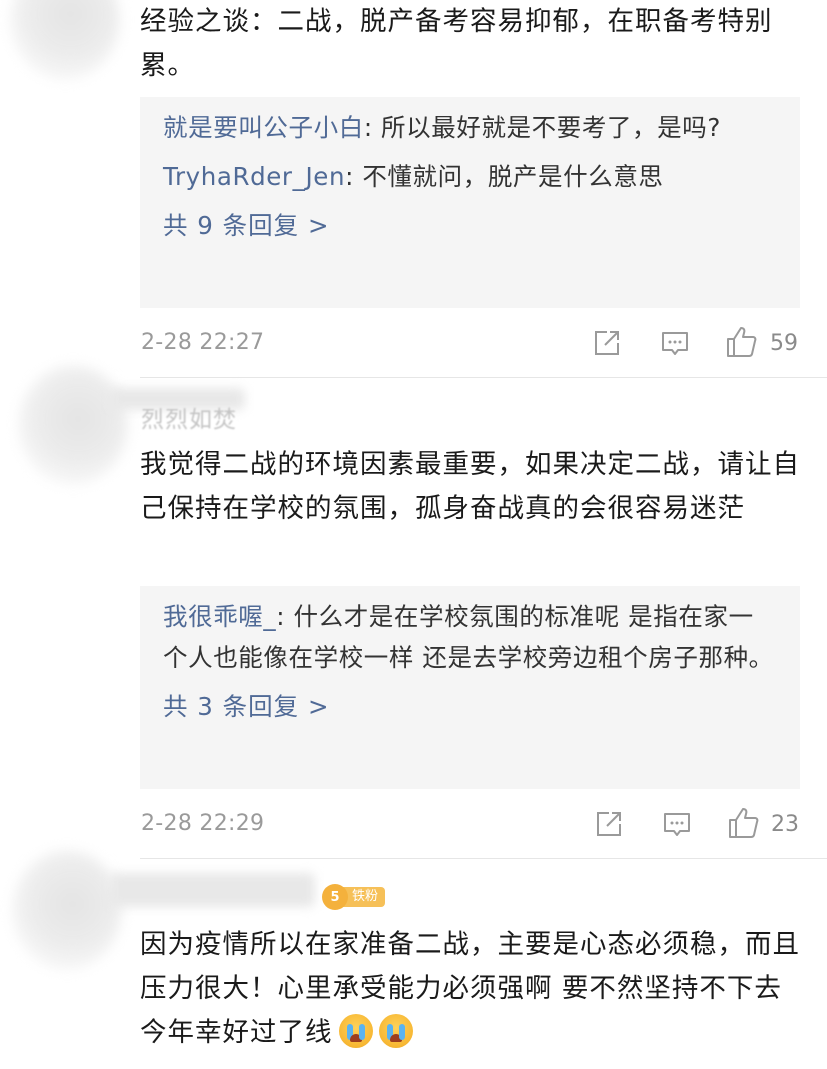 This screenshot has height=1069, width=827. Describe the element at coordinates (784, 343) in the screenshot. I see `like-count: 59` at that location.